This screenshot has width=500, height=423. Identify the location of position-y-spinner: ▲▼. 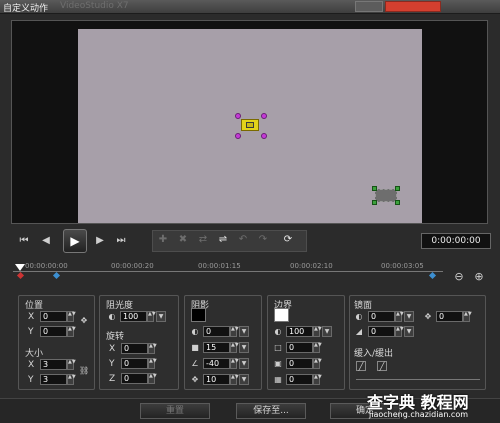
(71, 331).